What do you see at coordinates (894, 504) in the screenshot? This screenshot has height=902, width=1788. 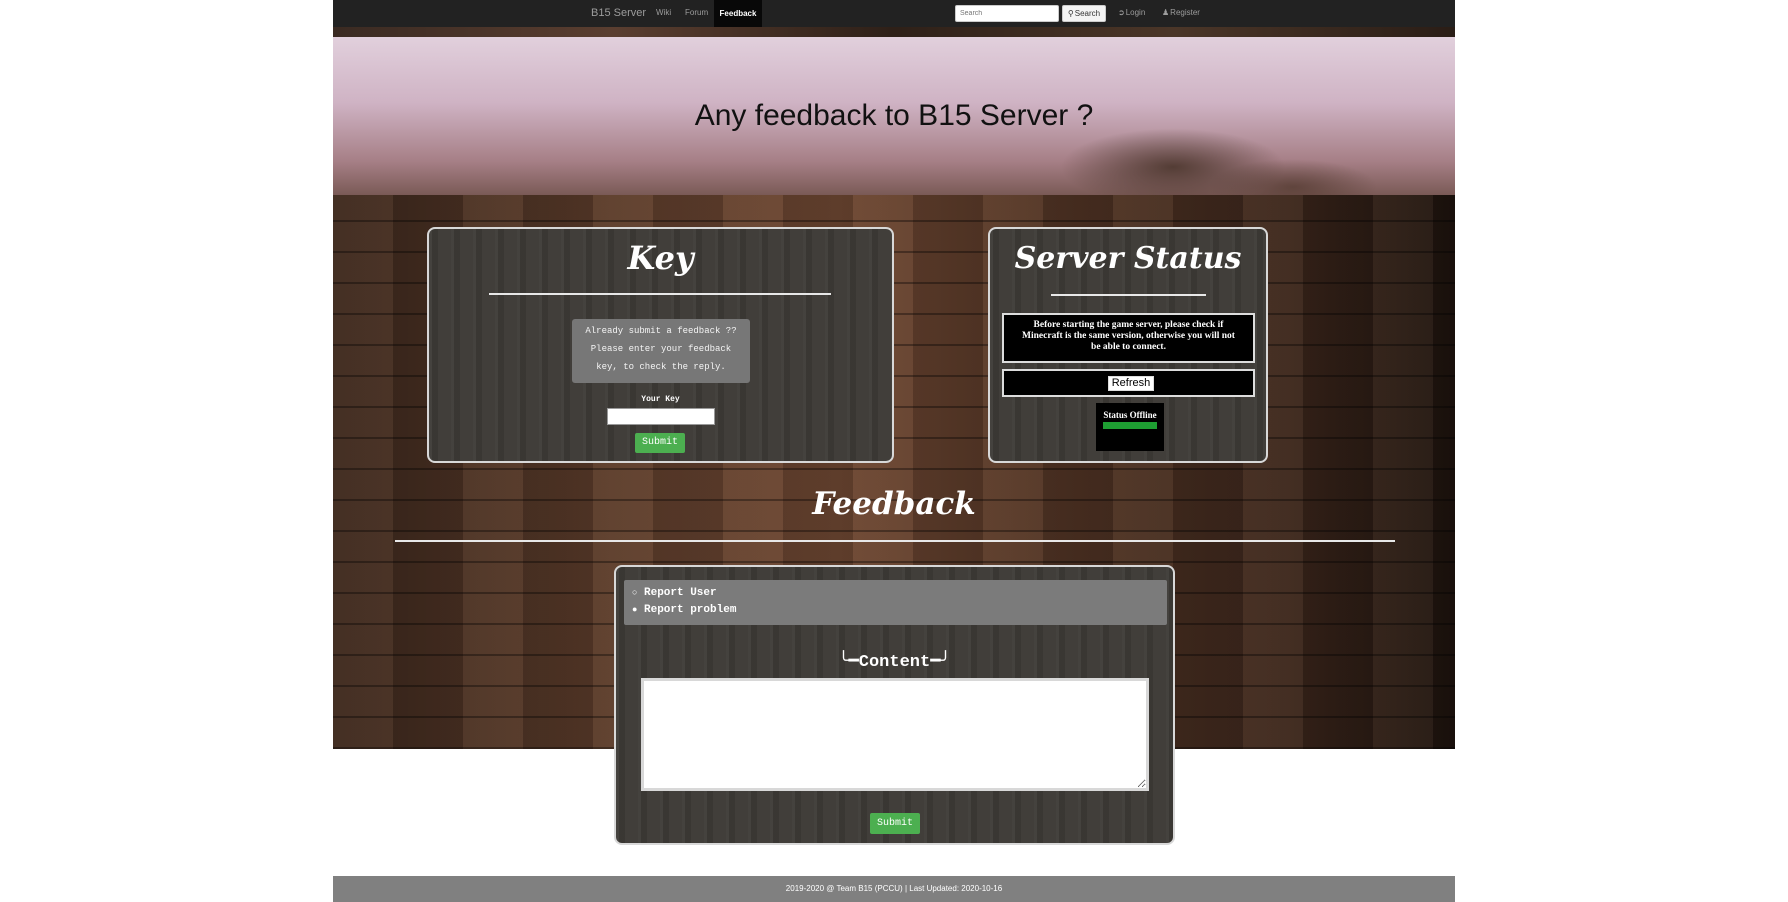 I see `feedback-title: Feedback` at bounding box center [894, 504].